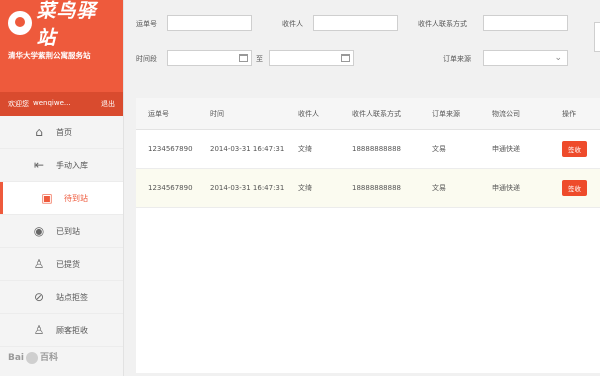 The height and width of the screenshot is (376, 600). I want to click on col-waybill: 运单号, so click(158, 113).